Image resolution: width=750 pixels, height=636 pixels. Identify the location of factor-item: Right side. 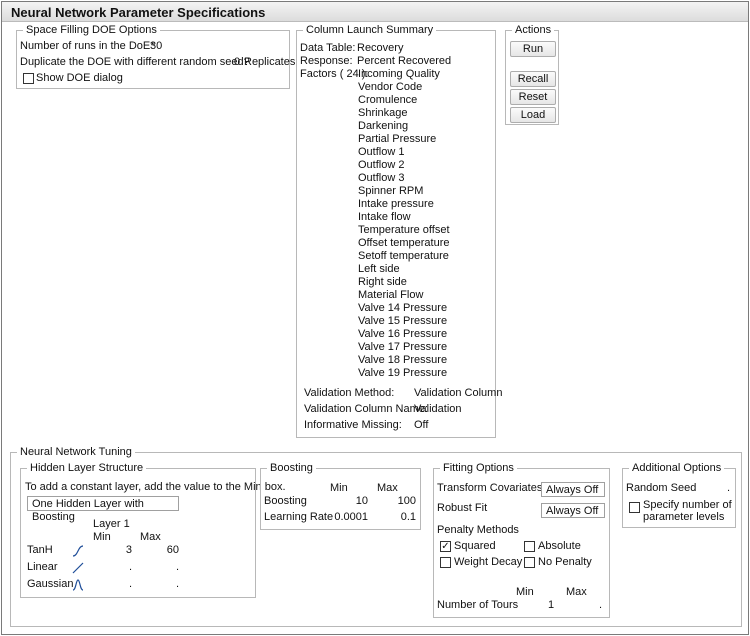
(382, 282).